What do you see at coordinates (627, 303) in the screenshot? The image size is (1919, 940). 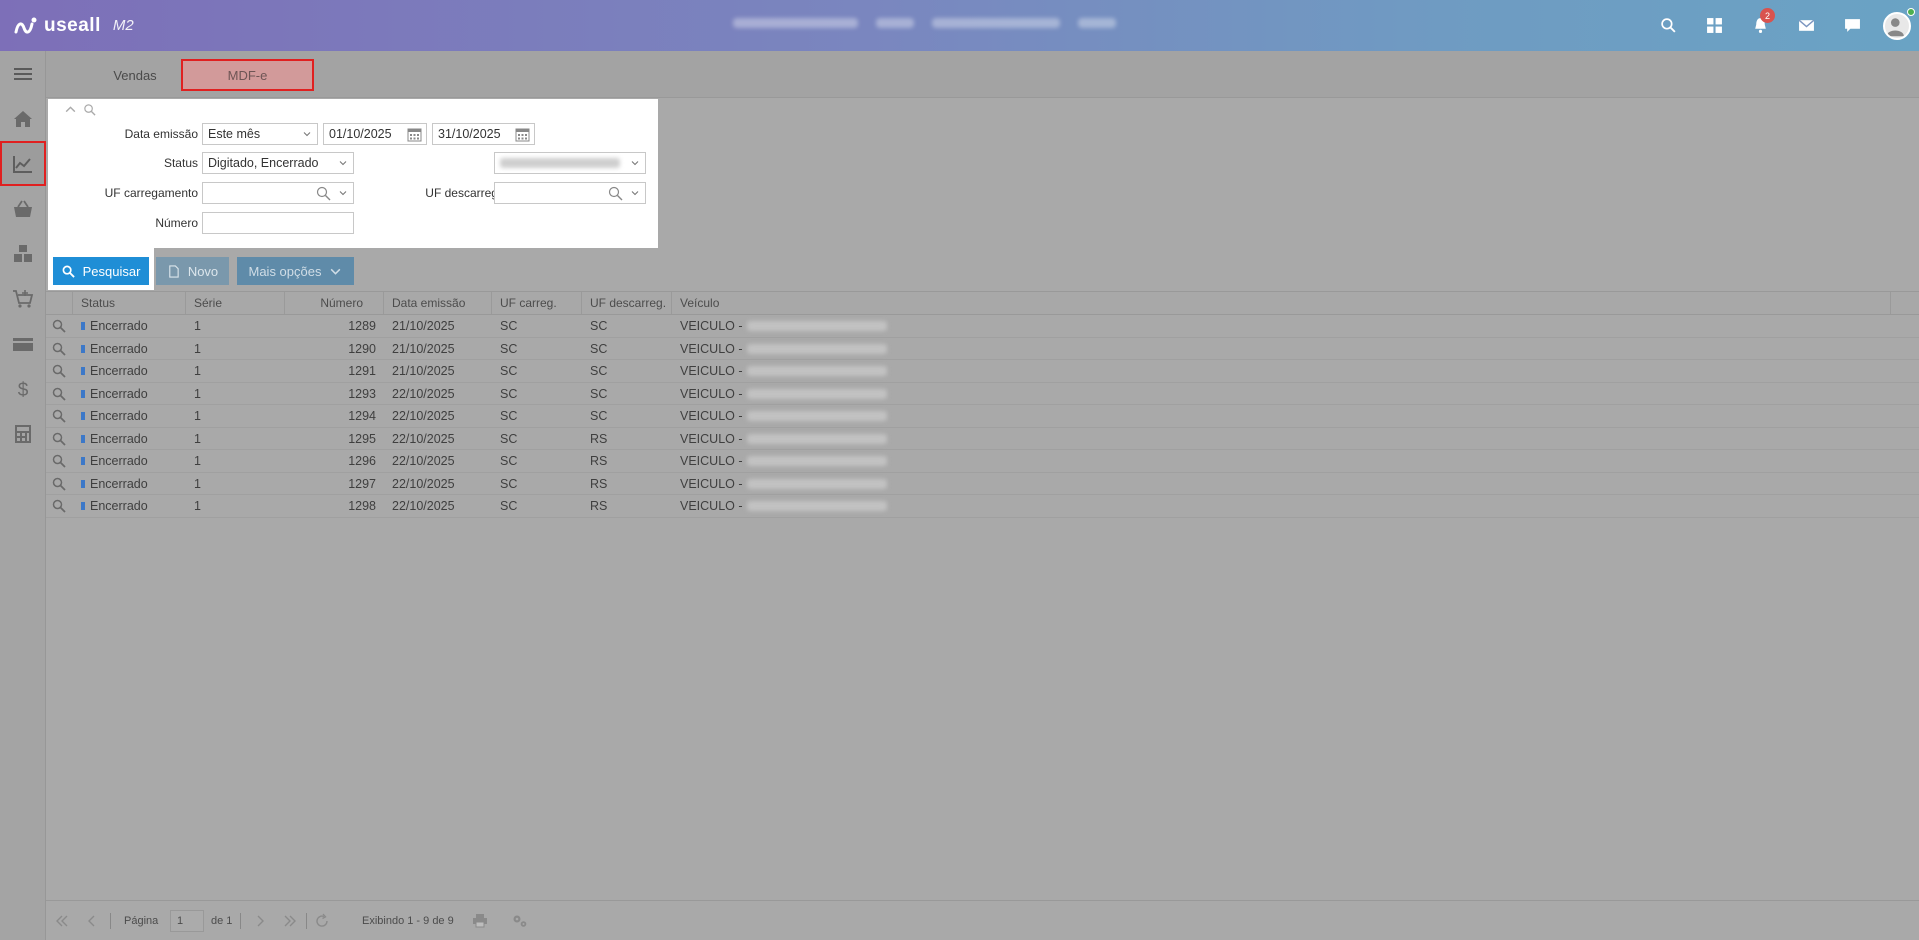 I see `col-header-uf-descarreg: UF descarreg.` at bounding box center [627, 303].